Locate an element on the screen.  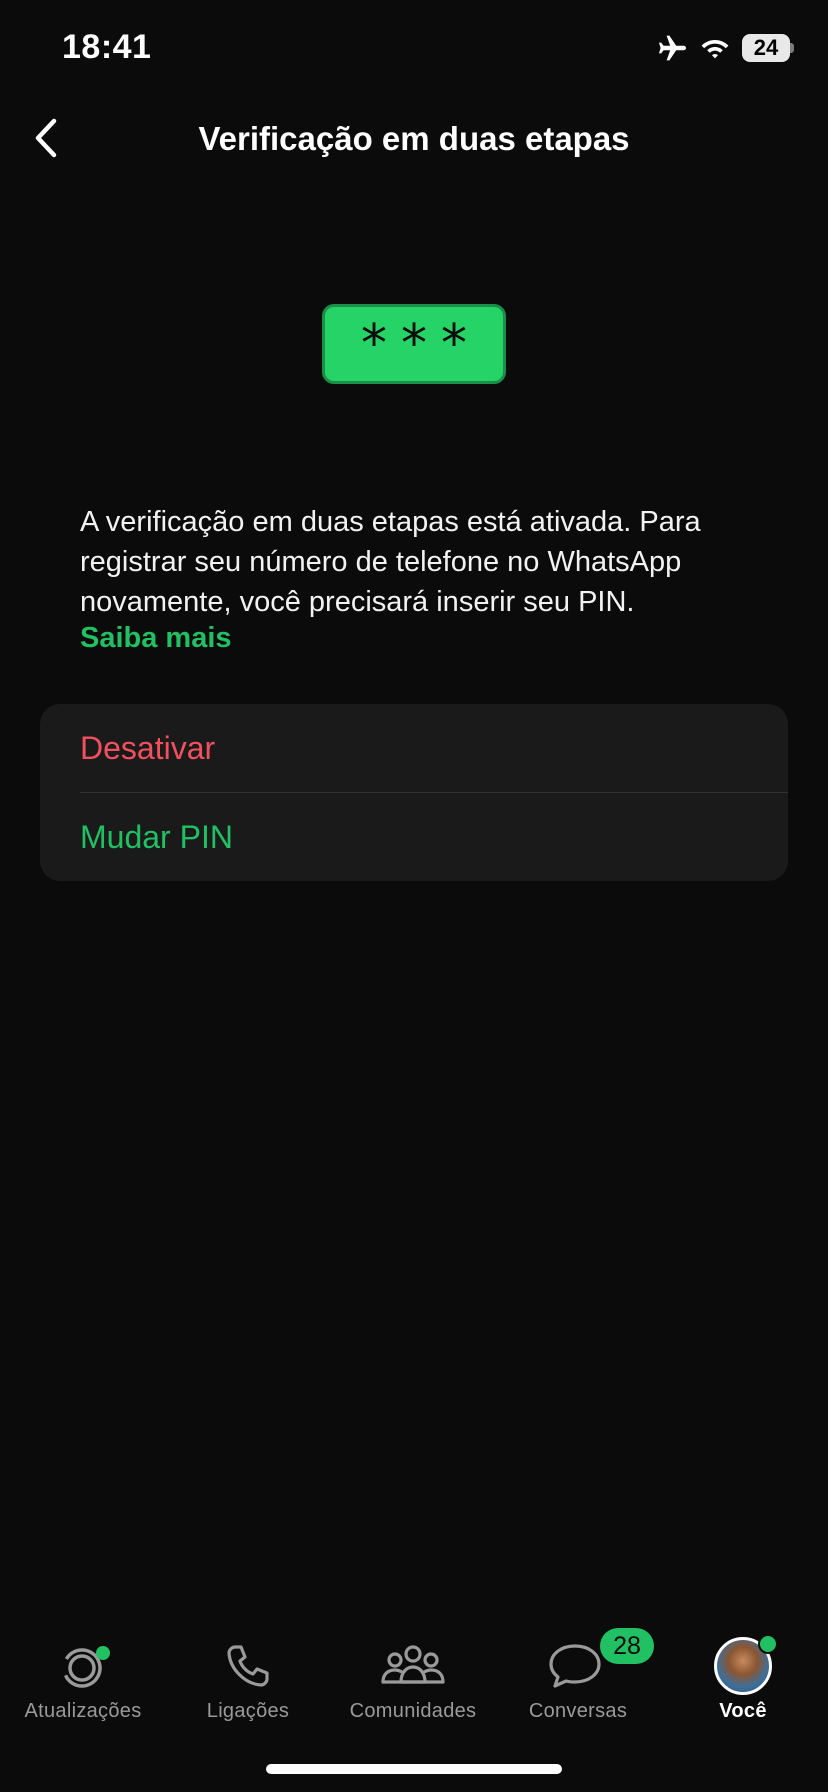
wifi-icon is located at coordinates (715, 48).